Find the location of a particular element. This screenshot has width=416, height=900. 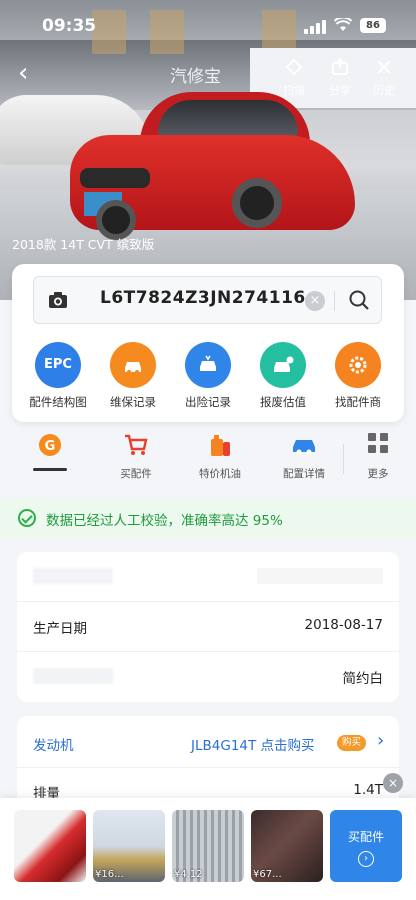

verified-banner: 数据已经过人工校验，准确率高达 95% is located at coordinates (208, 518).